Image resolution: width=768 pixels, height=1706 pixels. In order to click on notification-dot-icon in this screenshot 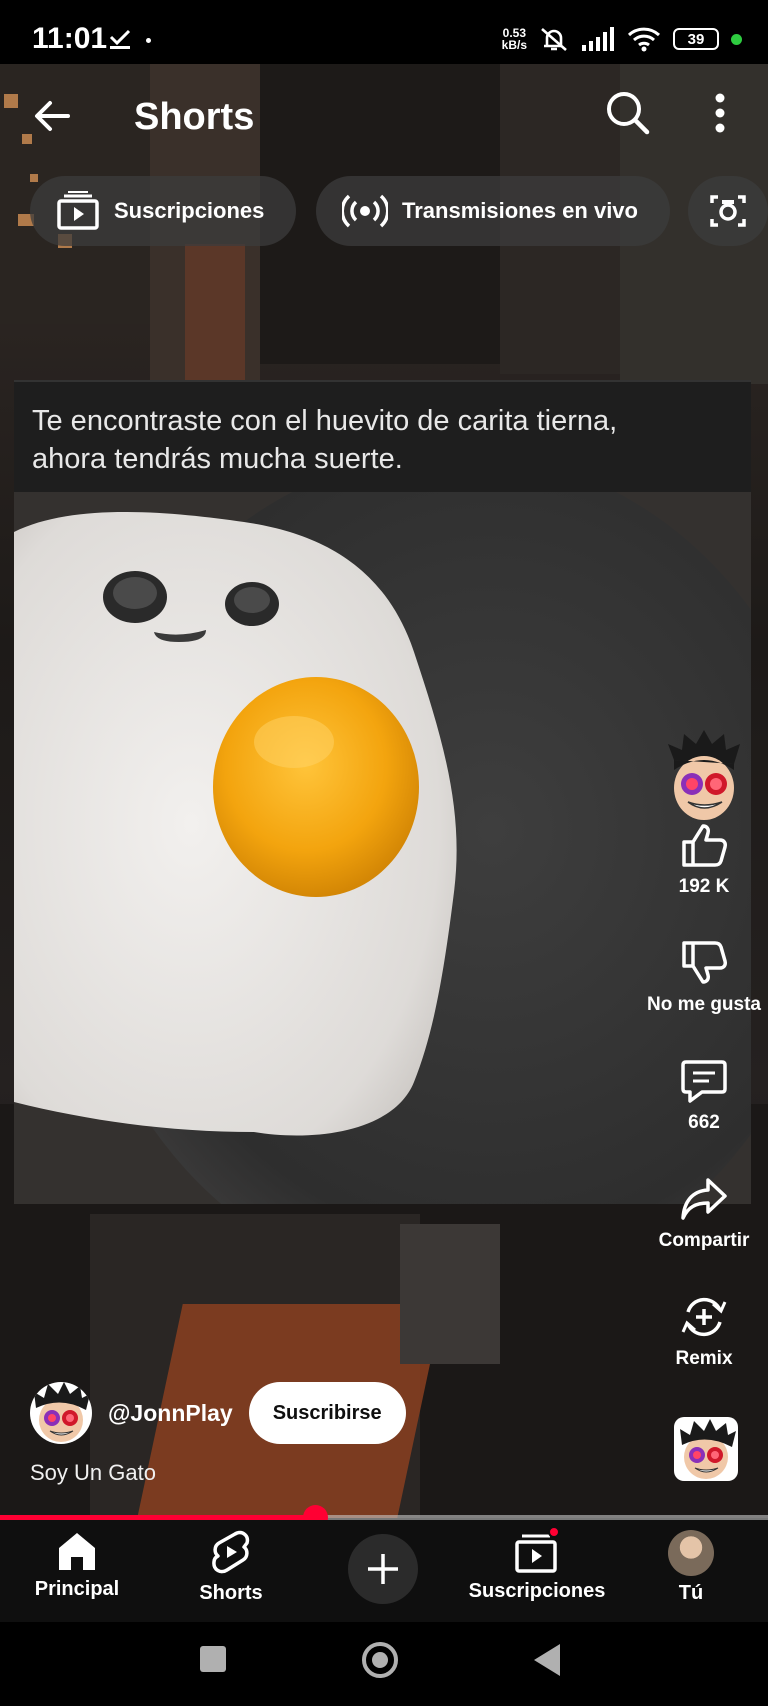, I will do `click(148, 40)`.